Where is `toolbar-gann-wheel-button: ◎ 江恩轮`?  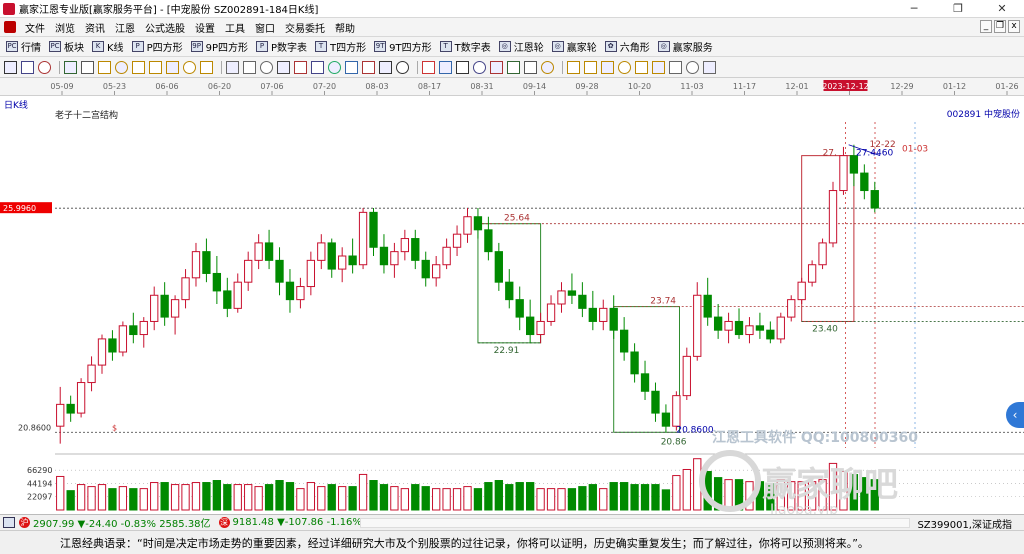 toolbar-gann-wheel-button: ◎ 江恩轮 is located at coordinates (521, 46).